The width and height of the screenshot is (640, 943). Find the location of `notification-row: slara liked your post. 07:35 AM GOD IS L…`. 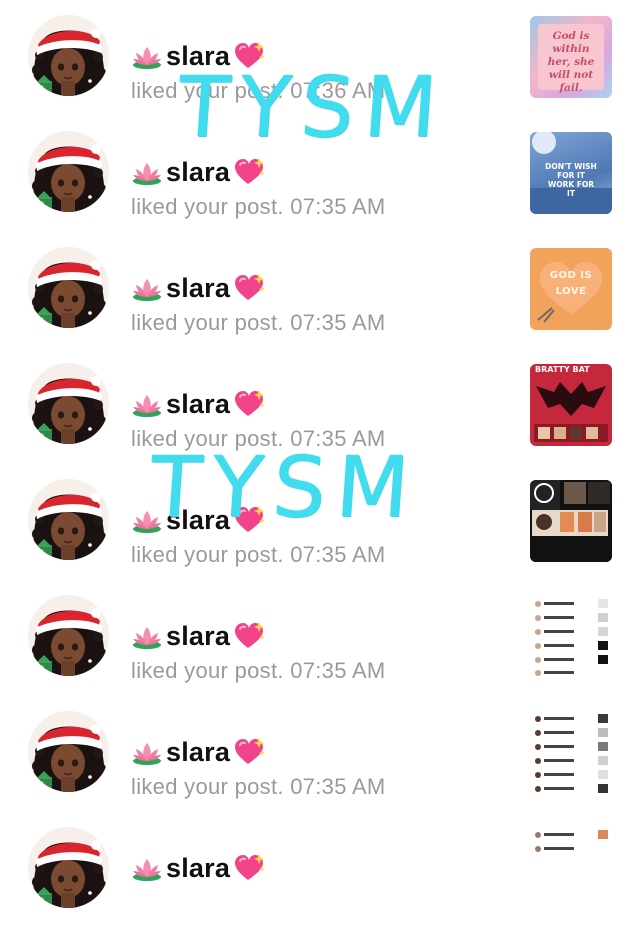

notification-row: slara liked your post. 07:35 AM GOD IS L… is located at coordinates (320, 305).